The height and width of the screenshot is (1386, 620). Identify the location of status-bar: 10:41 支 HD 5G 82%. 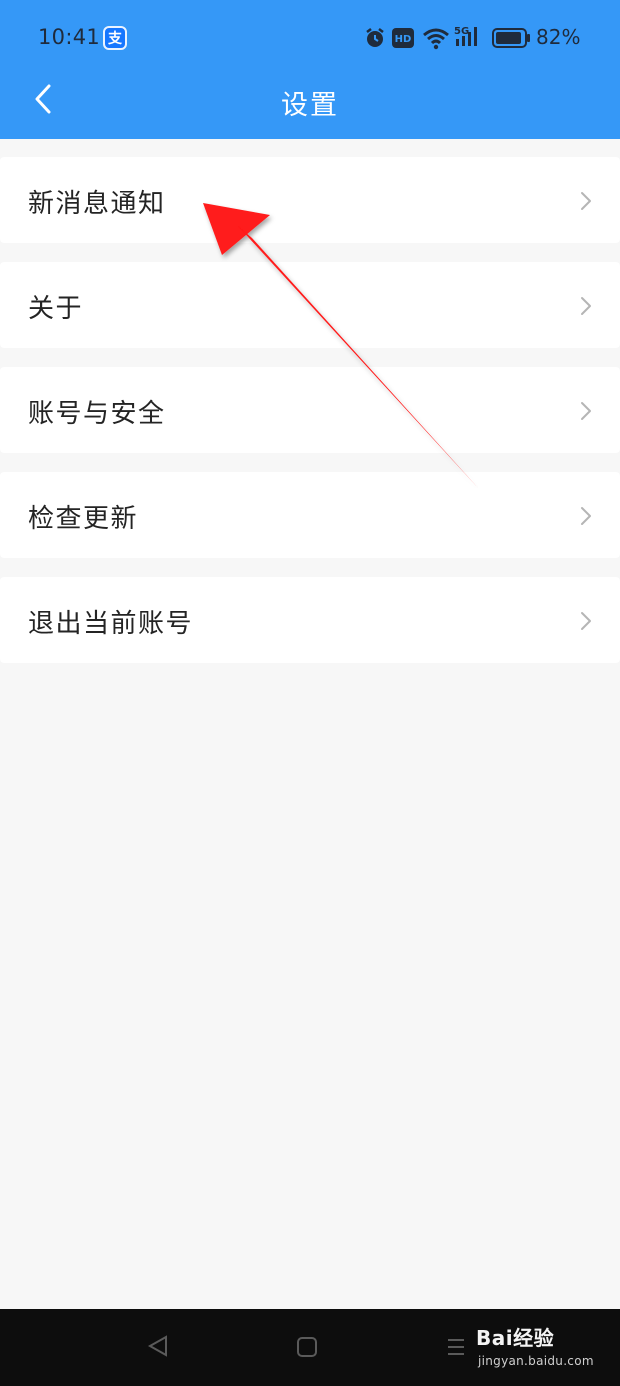
(310, 38).